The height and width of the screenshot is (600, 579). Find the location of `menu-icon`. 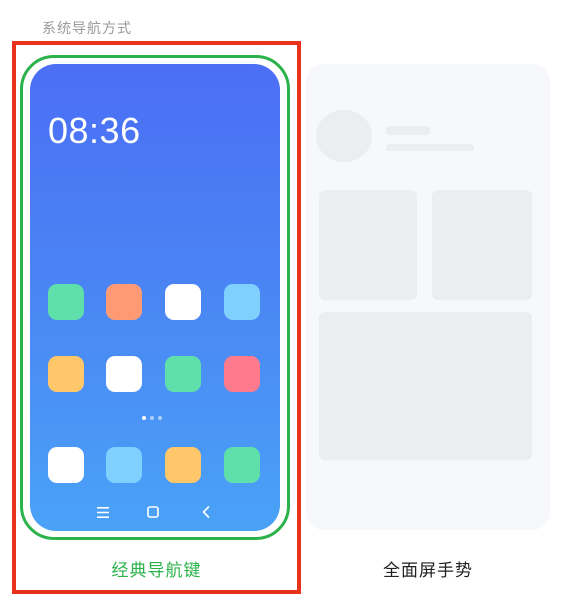

menu-icon is located at coordinates (103, 512).